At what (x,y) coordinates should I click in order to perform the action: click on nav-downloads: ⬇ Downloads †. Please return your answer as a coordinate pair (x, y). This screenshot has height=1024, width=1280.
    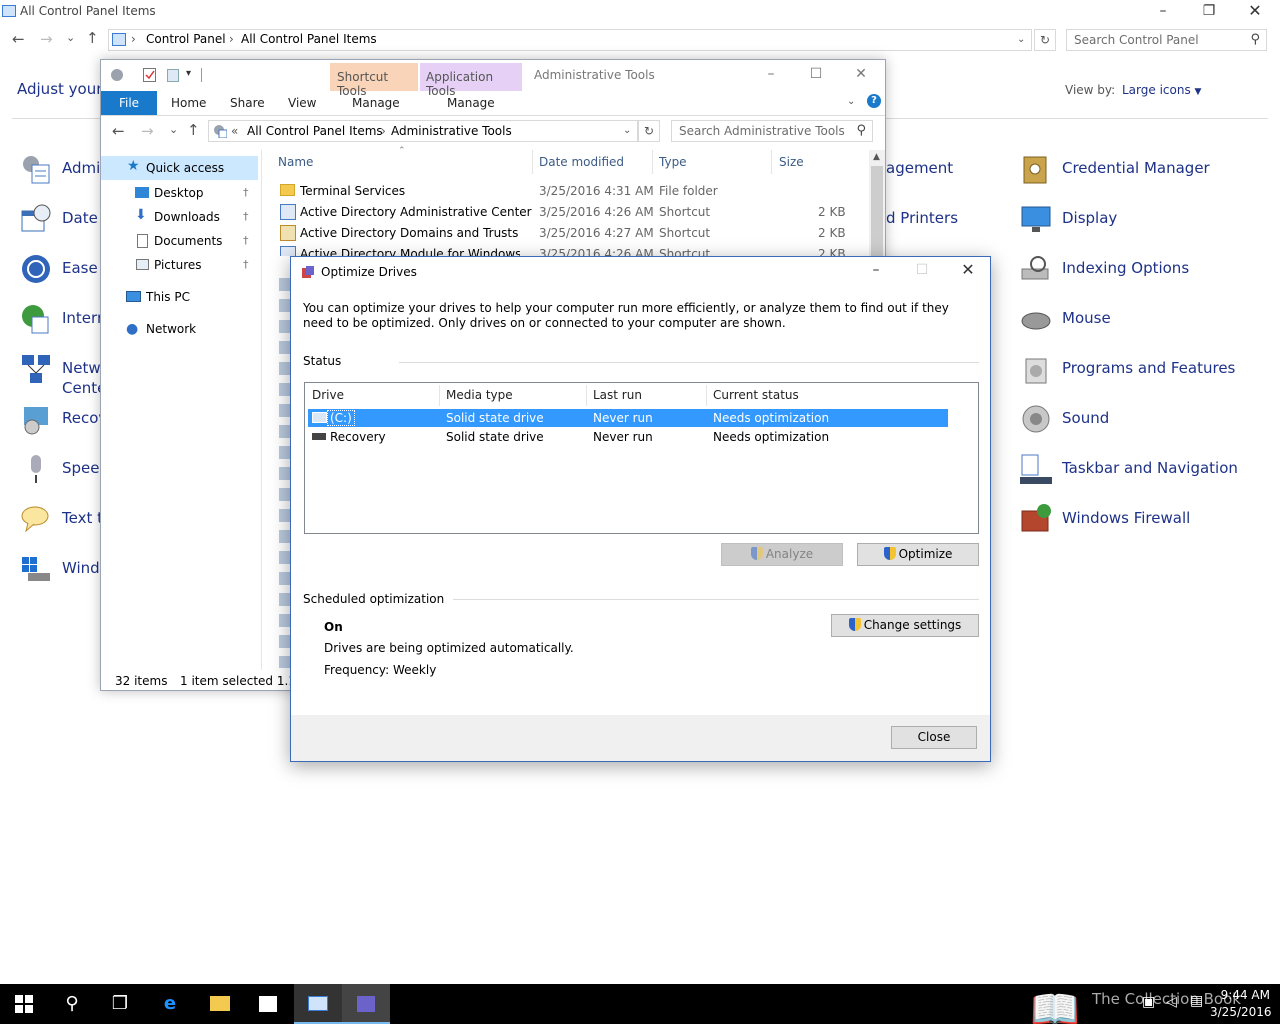
    Looking at the image, I should click on (179, 217).